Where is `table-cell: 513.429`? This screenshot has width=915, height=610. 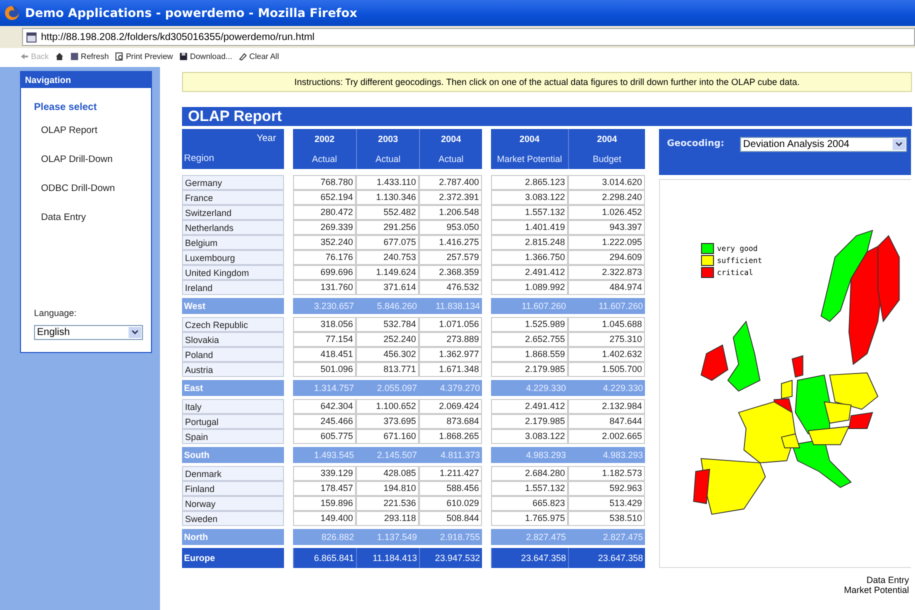 table-cell: 513.429 is located at coordinates (606, 503).